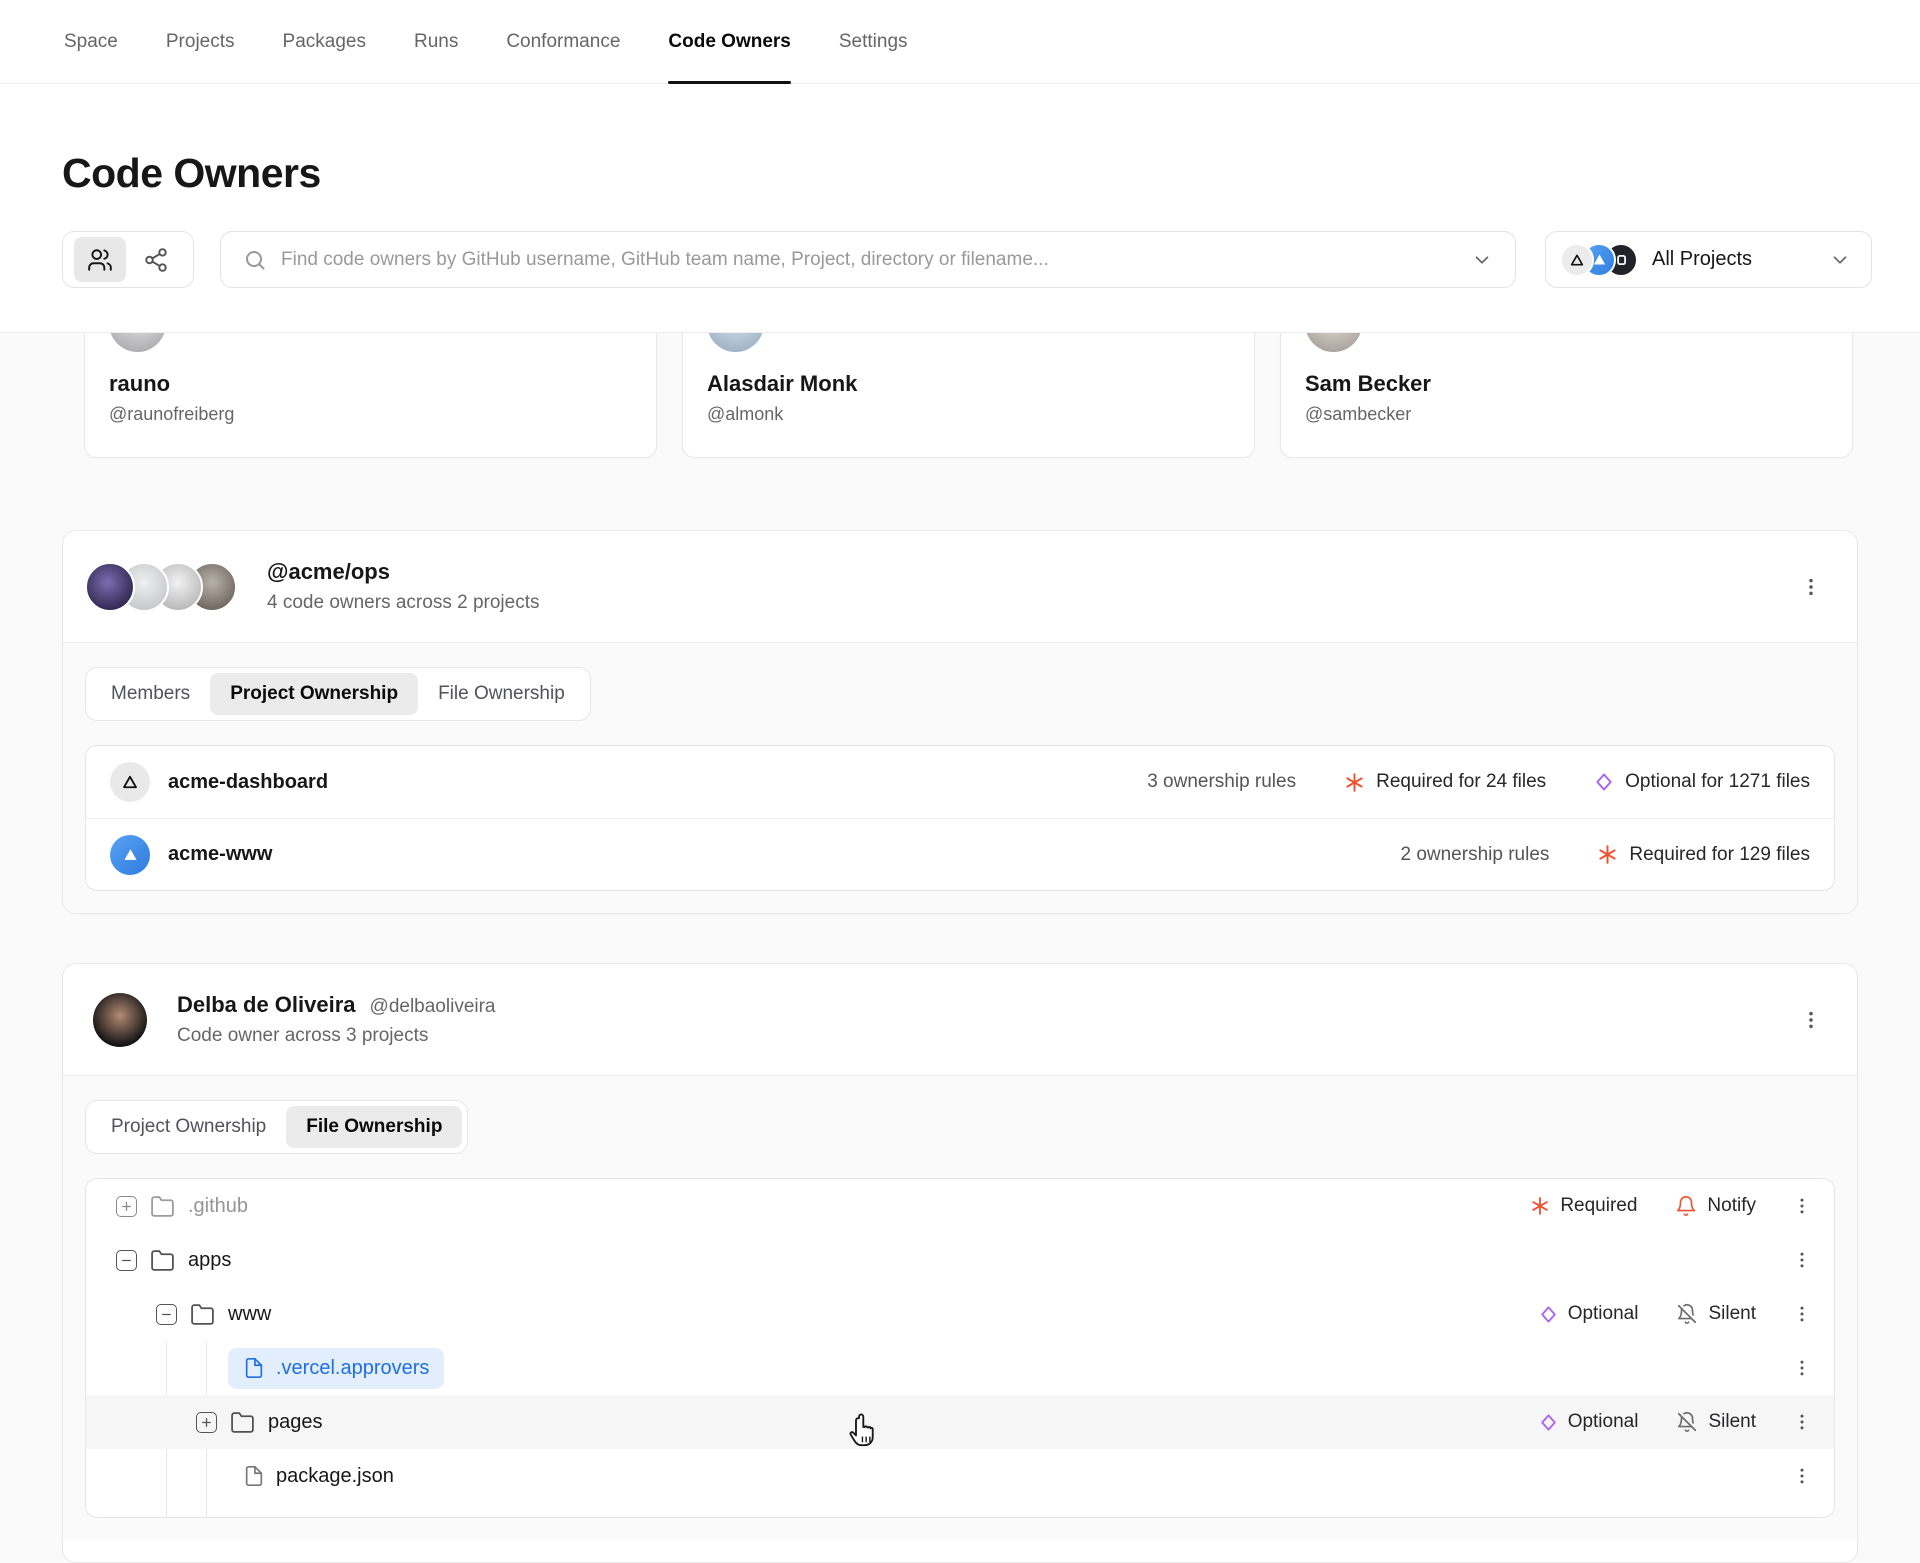 This screenshot has height=1563, width=1920. What do you see at coordinates (140, 383) in the screenshot?
I see `owner-name: rauno` at bounding box center [140, 383].